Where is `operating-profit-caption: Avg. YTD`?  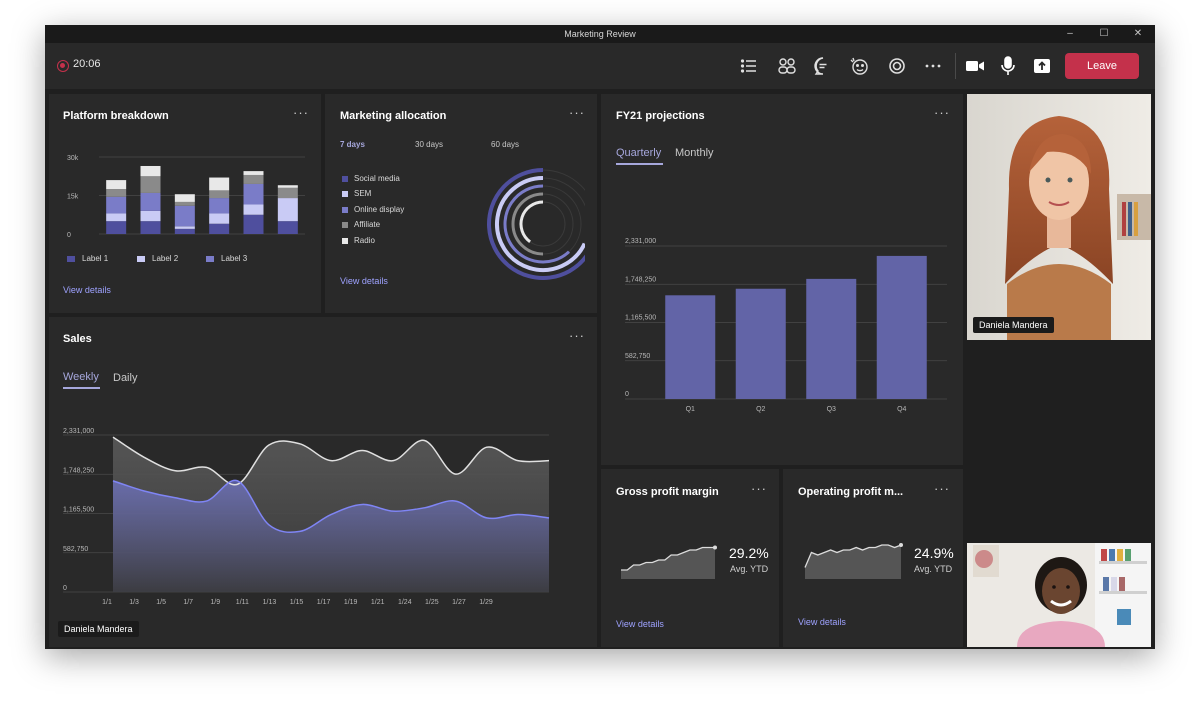
operating-profit-caption: Avg. YTD is located at coordinates (933, 569).